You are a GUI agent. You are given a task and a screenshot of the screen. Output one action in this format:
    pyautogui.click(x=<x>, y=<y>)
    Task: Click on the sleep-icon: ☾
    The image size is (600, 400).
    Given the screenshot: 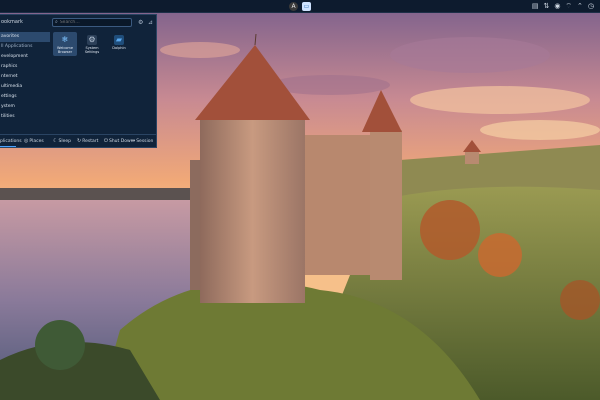 What is the action you would take?
    pyautogui.click(x=55, y=141)
    